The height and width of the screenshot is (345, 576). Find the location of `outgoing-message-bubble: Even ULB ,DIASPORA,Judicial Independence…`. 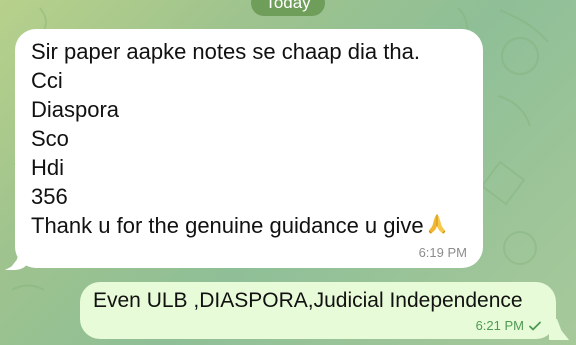

outgoing-message-bubble: Even ULB ,DIASPORA,Judicial Independence… is located at coordinates (318, 310).